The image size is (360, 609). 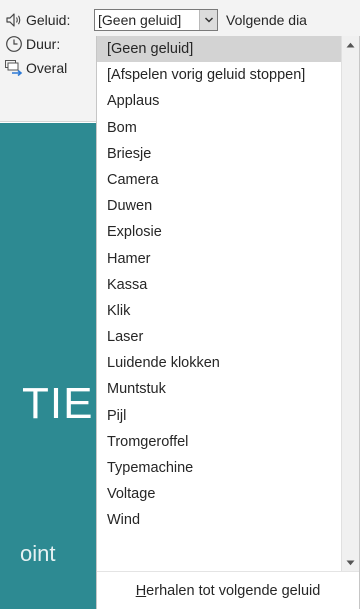 I want to click on slide-title-text: TIE, so click(x=58, y=403).